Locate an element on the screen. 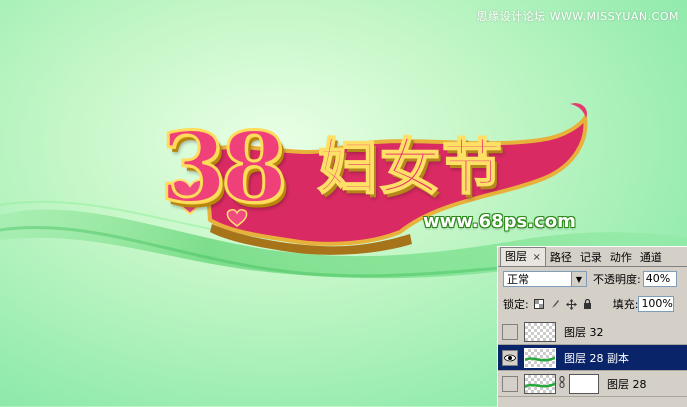 The width and height of the screenshot is (687, 407). layer-row-28-copy: 图层 28 副本 is located at coordinates (592, 358).